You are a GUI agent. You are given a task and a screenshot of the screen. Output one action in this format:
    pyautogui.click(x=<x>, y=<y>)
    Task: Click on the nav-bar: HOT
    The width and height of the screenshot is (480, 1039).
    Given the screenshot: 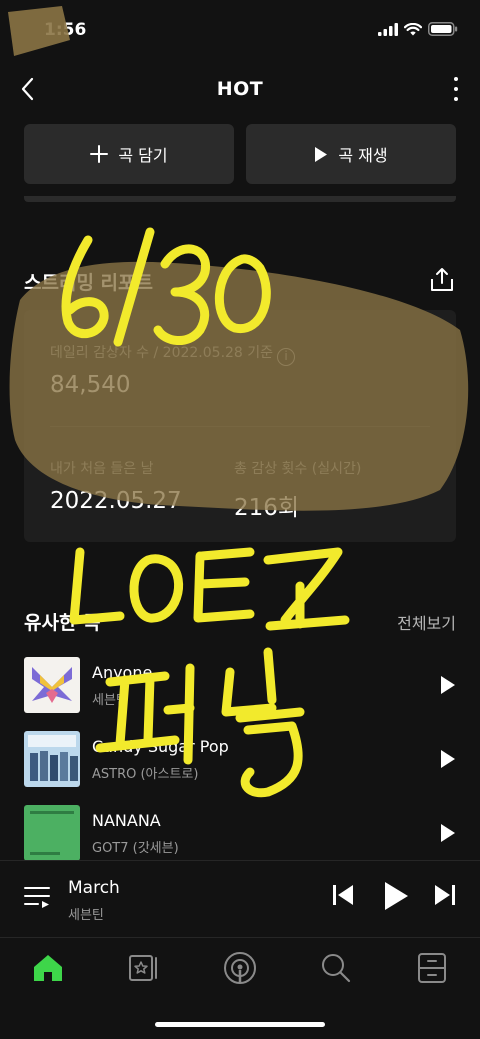 What is the action you would take?
    pyautogui.click(x=240, y=90)
    